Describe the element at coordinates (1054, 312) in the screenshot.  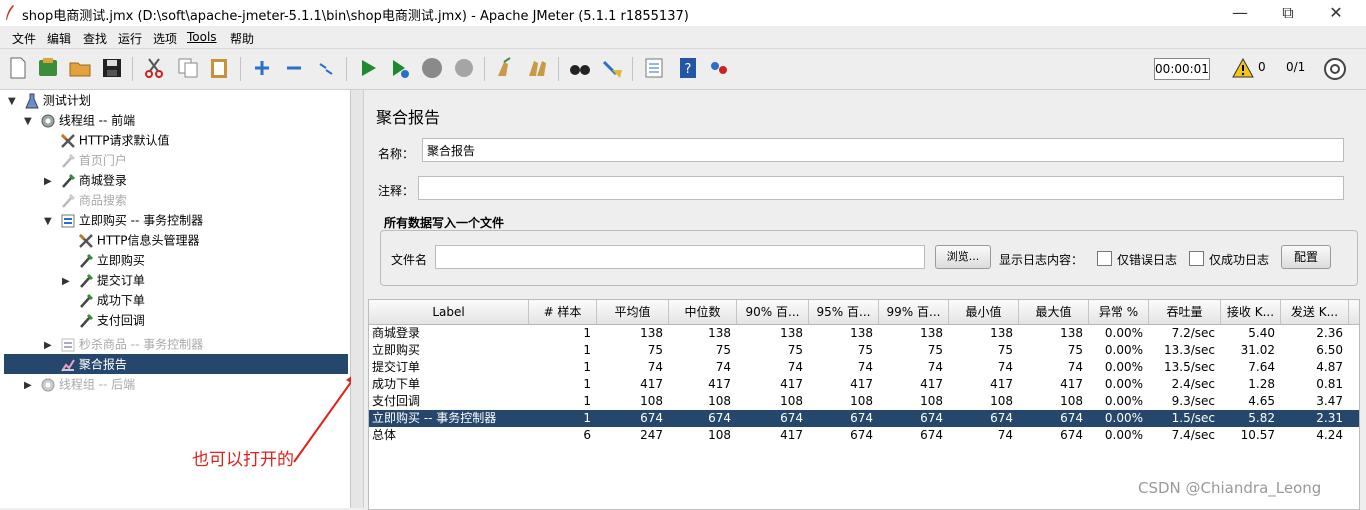
I see `column-header: 最大值` at that location.